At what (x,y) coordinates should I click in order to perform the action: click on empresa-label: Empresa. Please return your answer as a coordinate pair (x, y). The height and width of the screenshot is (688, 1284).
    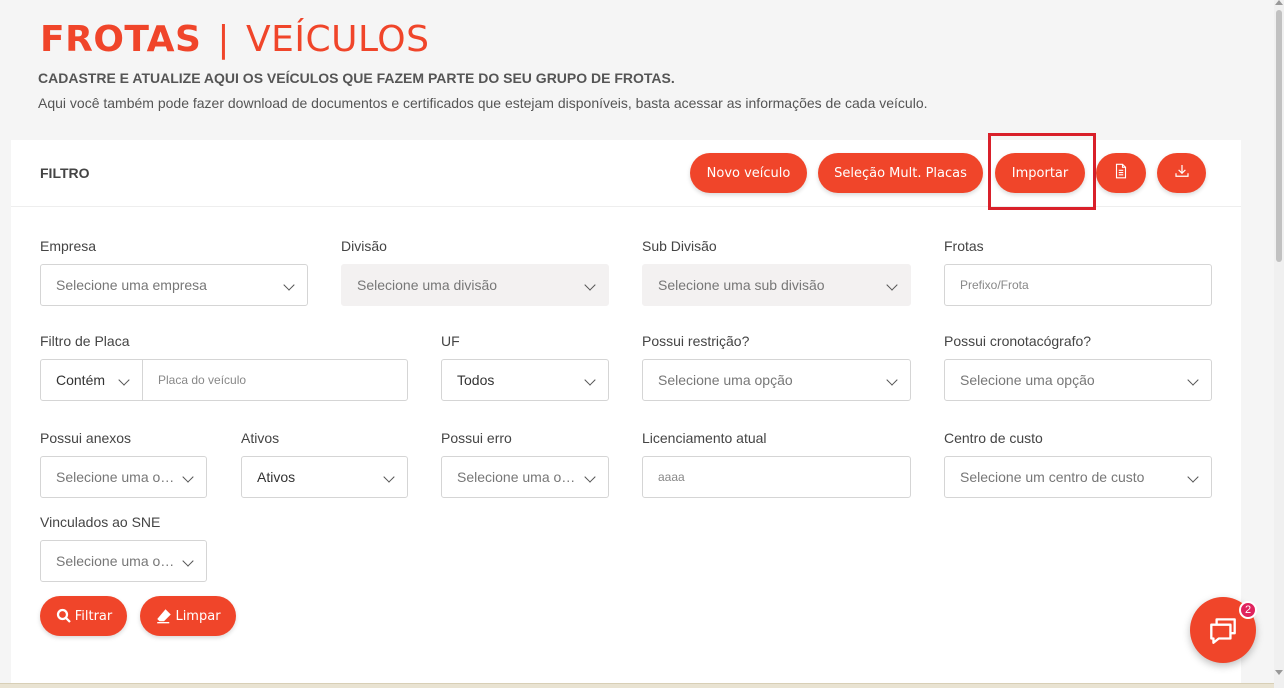
    Looking at the image, I should click on (68, 246).